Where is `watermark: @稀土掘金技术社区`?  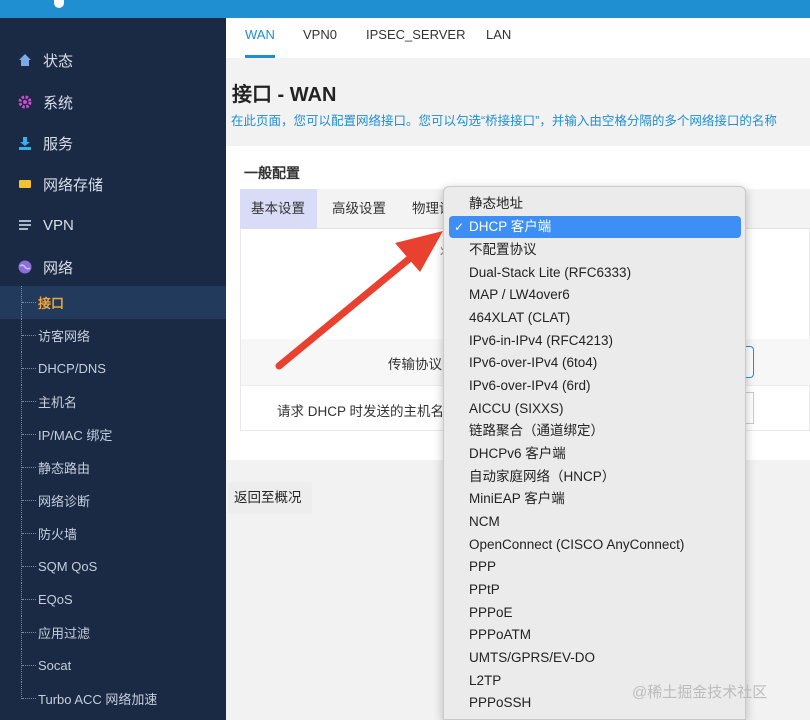 watermark: @稀土掘金技术社区 is located at coordinates (700, 692).